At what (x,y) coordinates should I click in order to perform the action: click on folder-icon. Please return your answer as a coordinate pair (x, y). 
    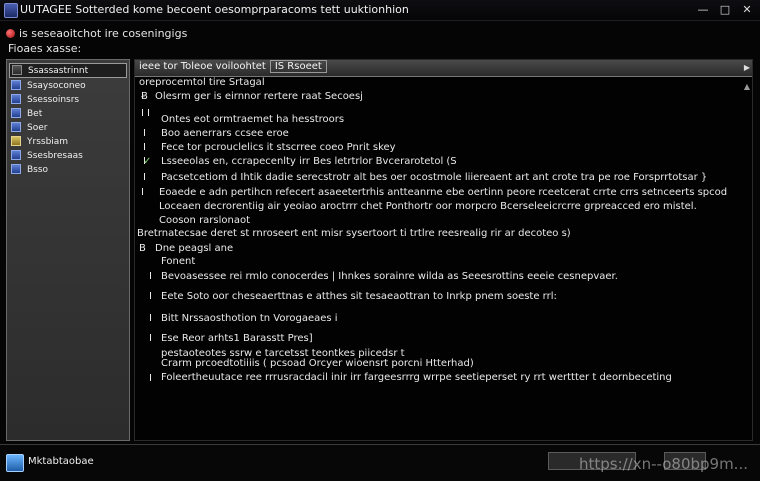
    Looking at the image, I should click on (16, 141).